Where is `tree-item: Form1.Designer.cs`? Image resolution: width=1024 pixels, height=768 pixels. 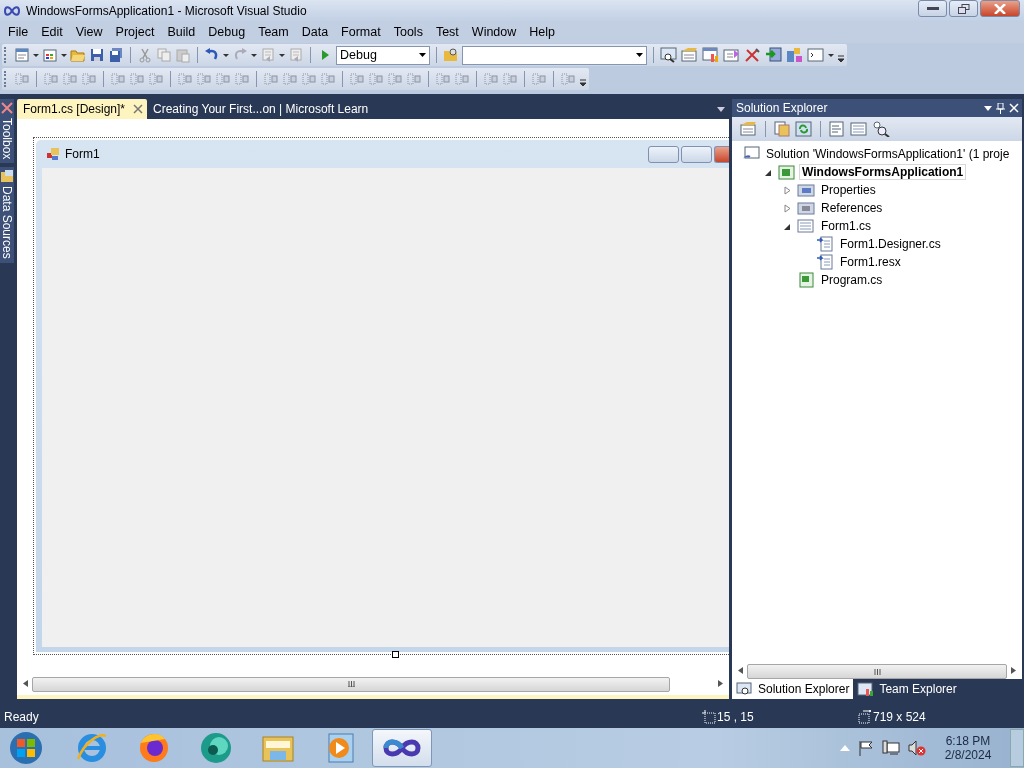
tree-item: Form1.Designer.cs is located at coordinates (890, 244).